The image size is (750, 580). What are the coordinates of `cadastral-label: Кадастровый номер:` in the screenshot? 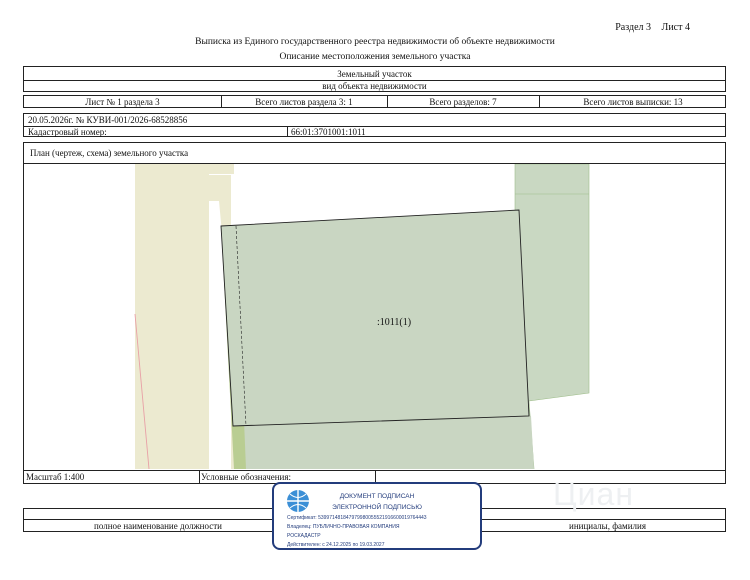 It's located at (67, 131).